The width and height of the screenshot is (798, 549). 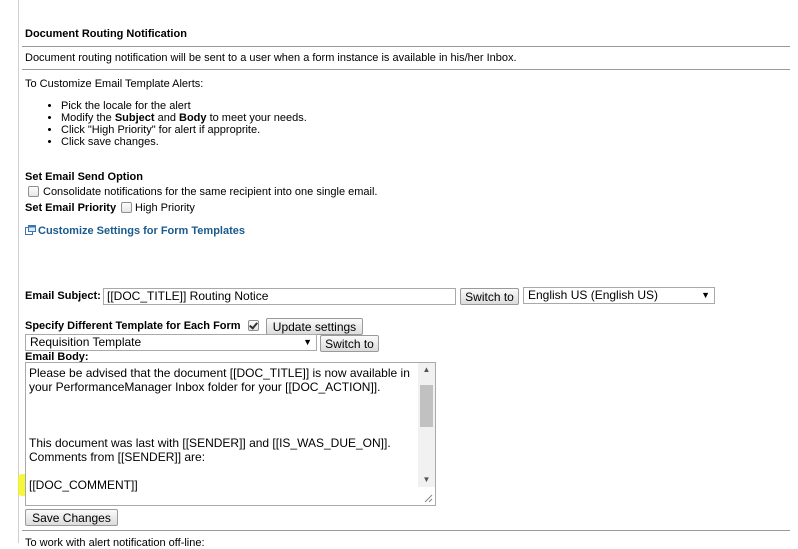 I want to click on template-select: Requisition Template ▼, so click(x=171, y=342).